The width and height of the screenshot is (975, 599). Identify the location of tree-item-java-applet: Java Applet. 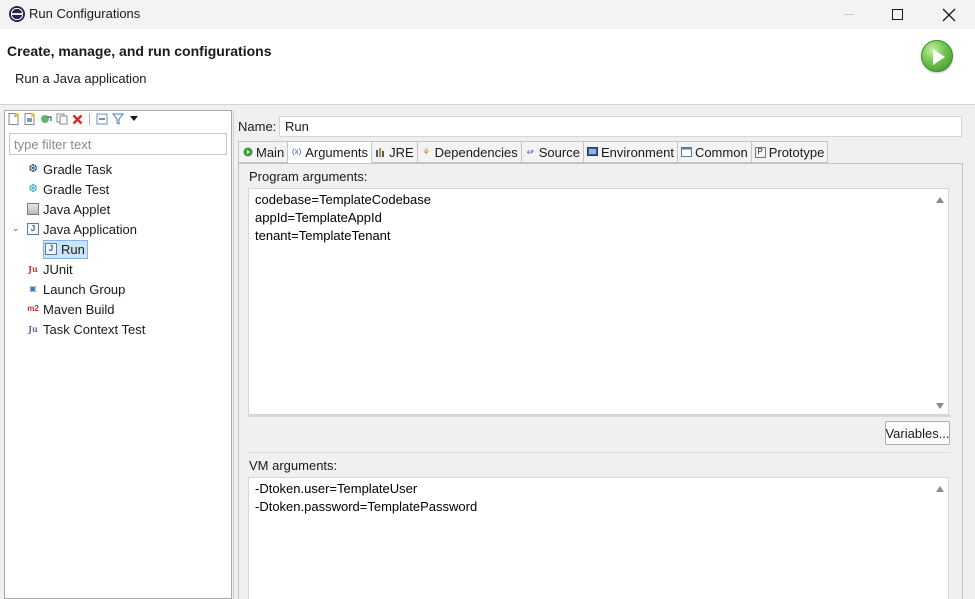
(86, 209).